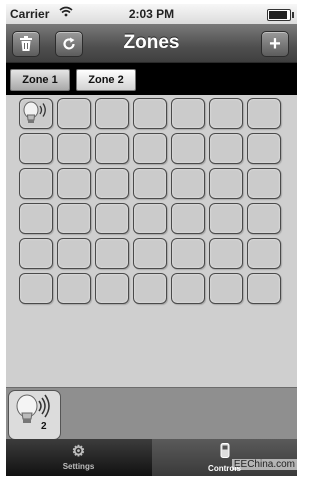 The width and height of the screenshot is (320, 480). I want to click on tab-zone-2: Zone 2, so click(106, 80).